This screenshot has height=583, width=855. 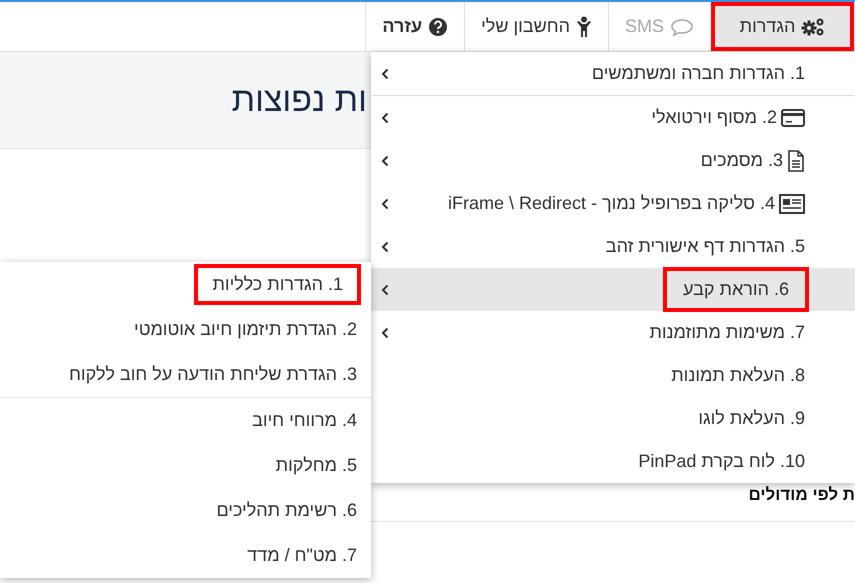 What do you see at coordinates (613, 160) in the screenshot?
I see `menu-item: 3. מסמכים` at bounding box center [613, 160].